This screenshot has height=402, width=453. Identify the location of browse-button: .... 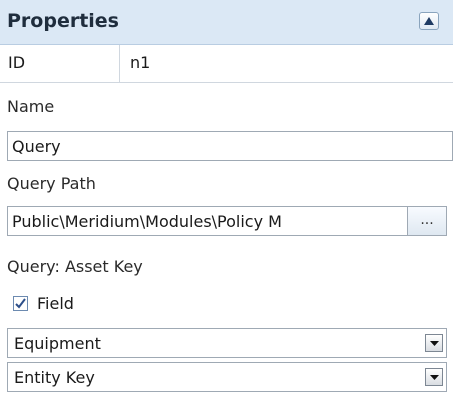
(427, 221).